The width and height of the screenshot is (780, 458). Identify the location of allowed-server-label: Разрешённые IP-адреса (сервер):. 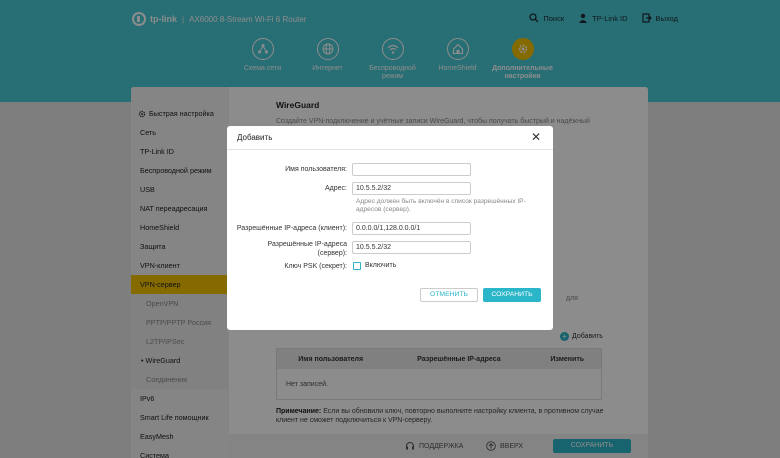
(307, 249).